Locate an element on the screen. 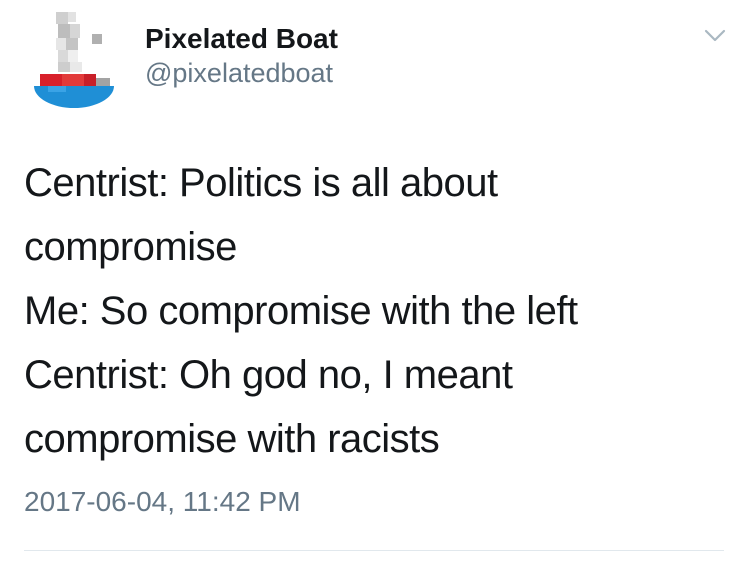  chevron-down-icon is located at coordinates (715, 36).